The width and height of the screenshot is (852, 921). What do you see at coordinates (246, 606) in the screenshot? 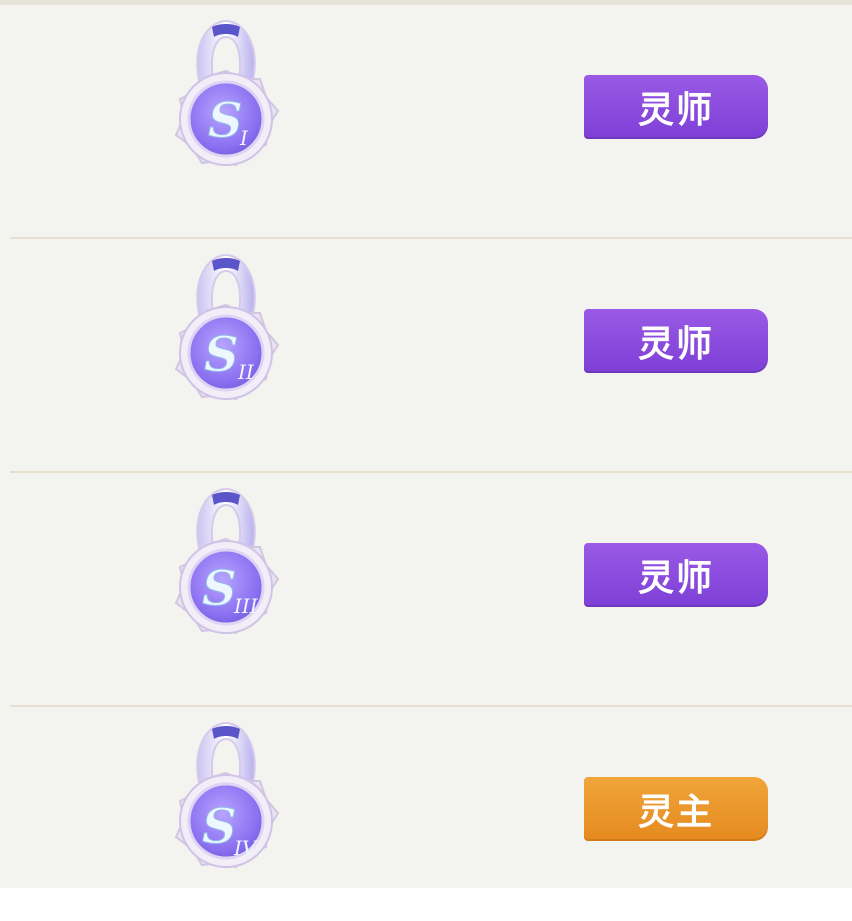
I see `medal-numeral: III` at bounding box center [246, 606].